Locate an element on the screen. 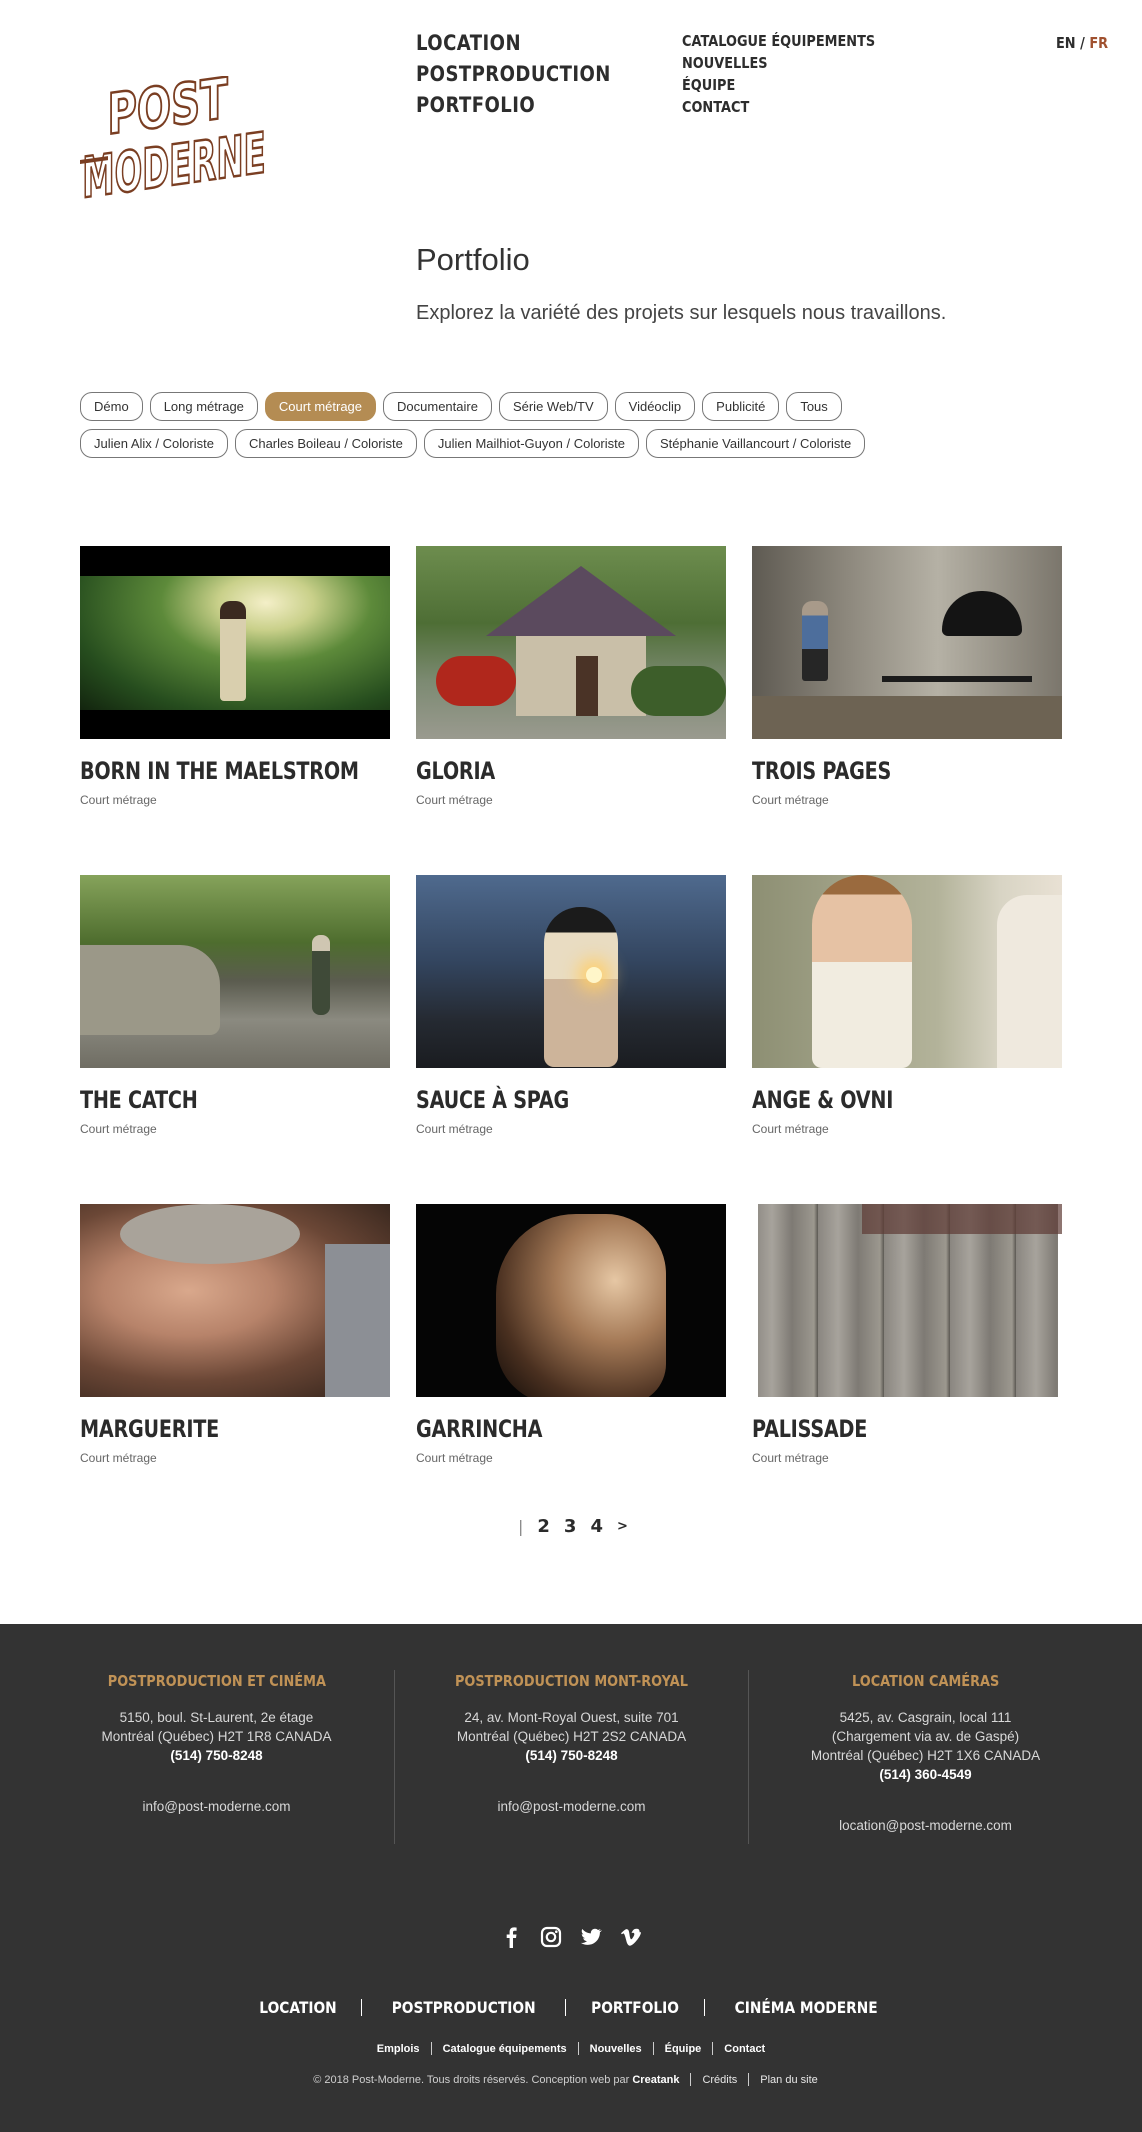  filter-chip-documentaire: Documentaire is located at coordinates (437, 406).